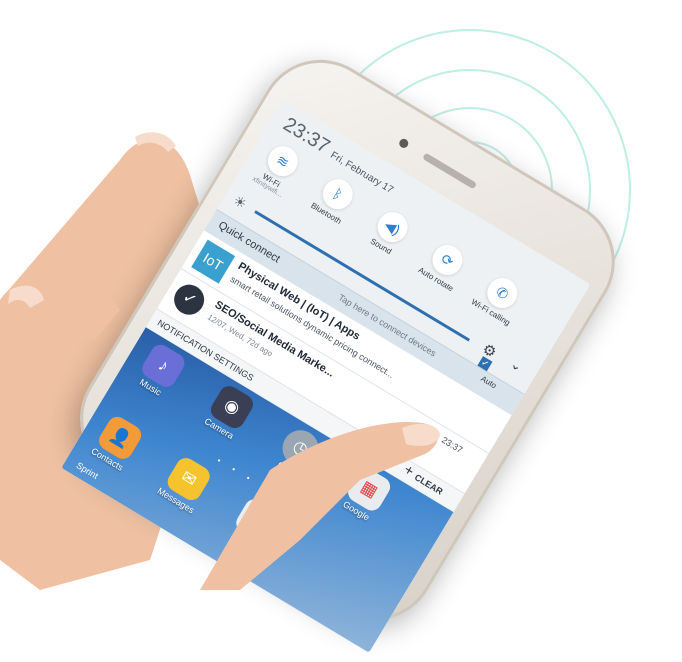  What do you see at coordinates (442, 268) in the screenshot?
I see `toggle-auto-rotate: ⟳ Auto rotate` at bounding box center [442, 268].